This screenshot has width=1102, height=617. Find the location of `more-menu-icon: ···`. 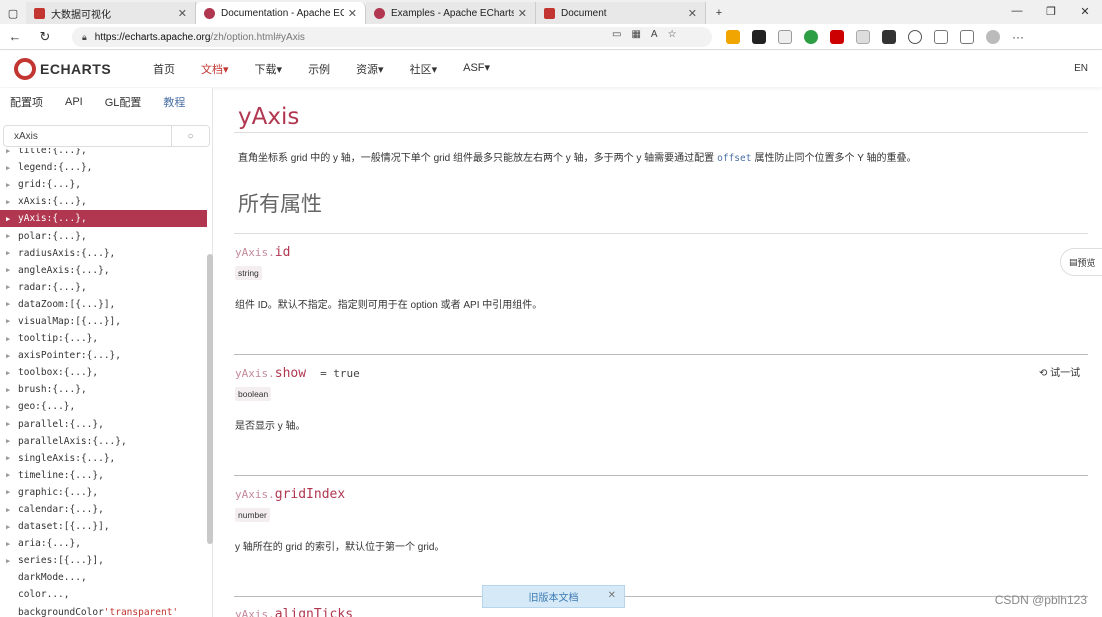

more-menu-icon: ··· is located at coordinates (1018, 37).